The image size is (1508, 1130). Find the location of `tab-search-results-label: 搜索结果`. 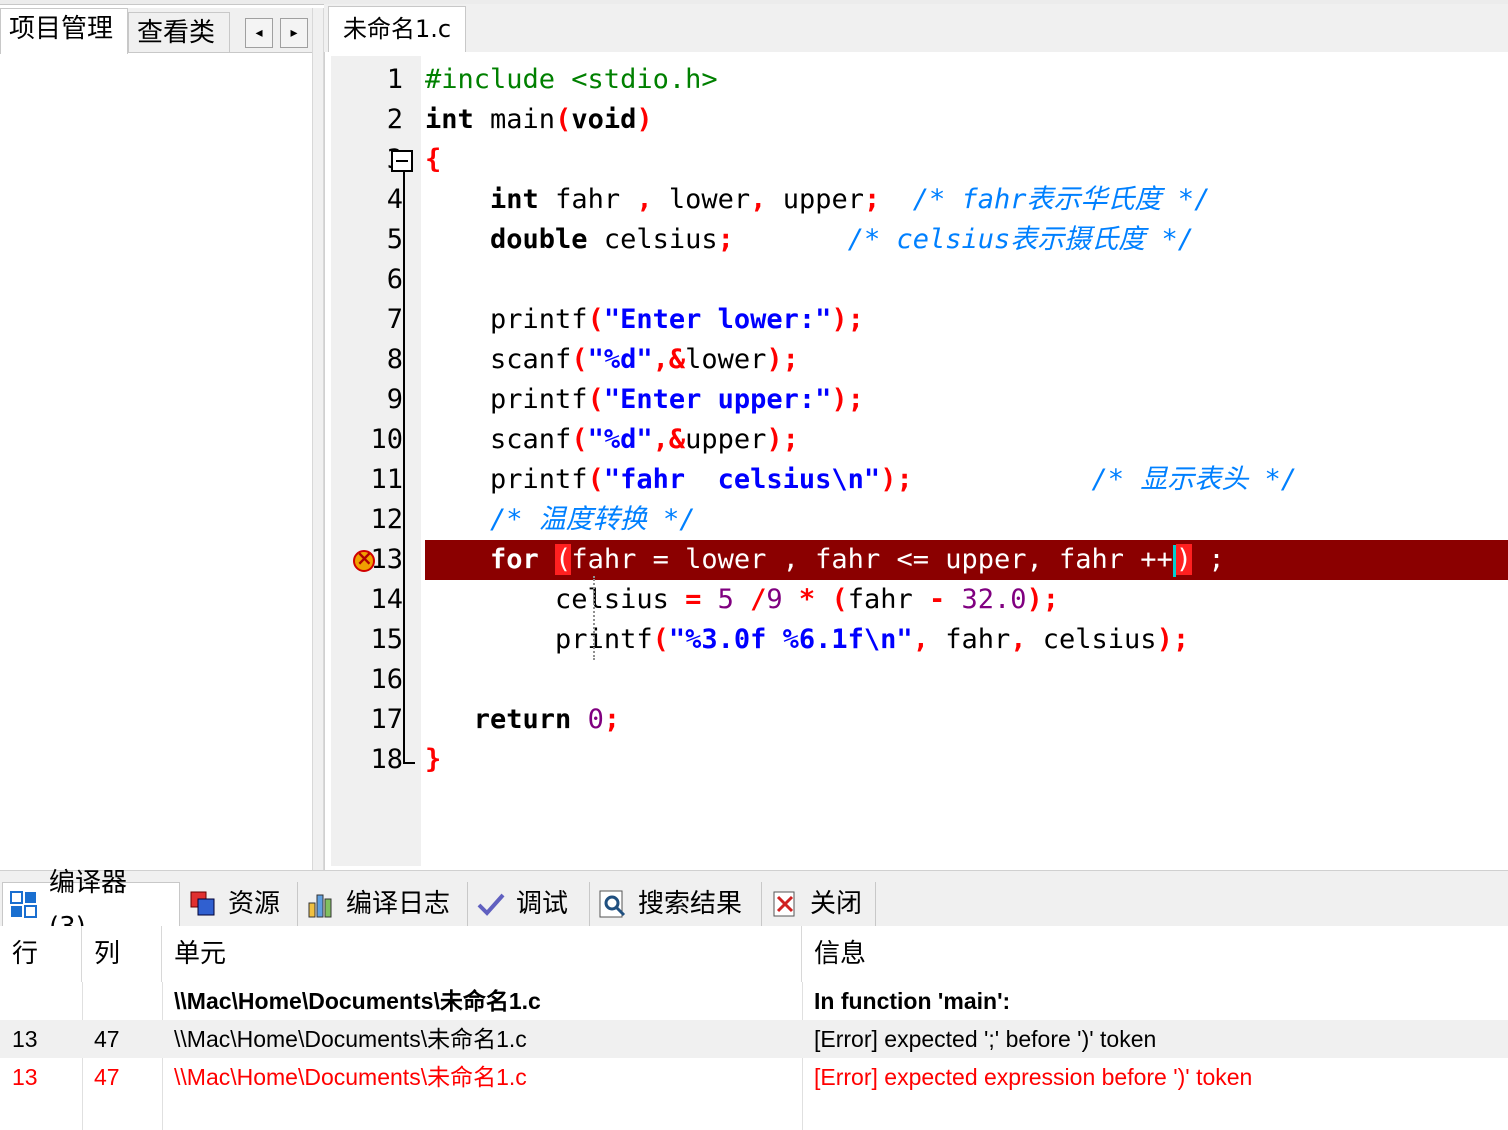

tab-search-results-label: 搜索结果 is located at coordinates (690, 904).